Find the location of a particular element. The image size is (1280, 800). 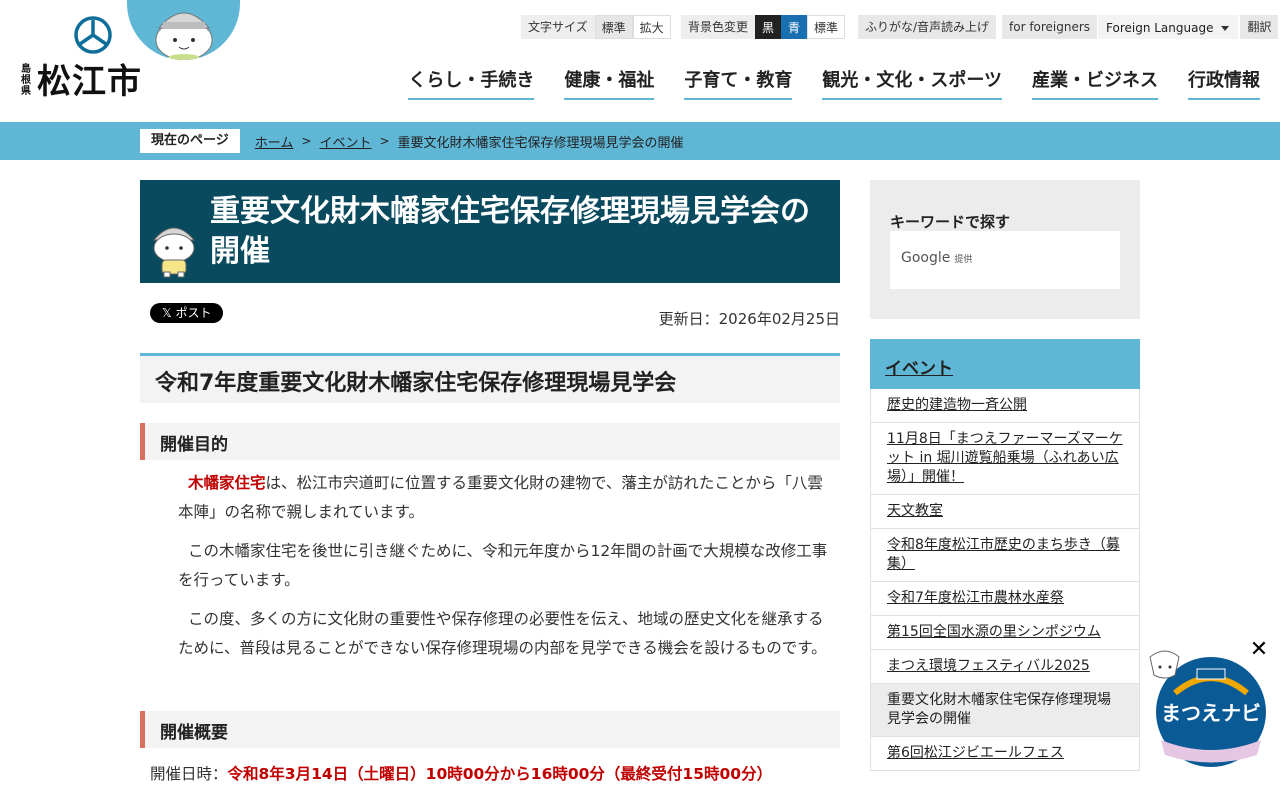

foreign-language-select: Foreign Language is located at coordinates (1168, 27).